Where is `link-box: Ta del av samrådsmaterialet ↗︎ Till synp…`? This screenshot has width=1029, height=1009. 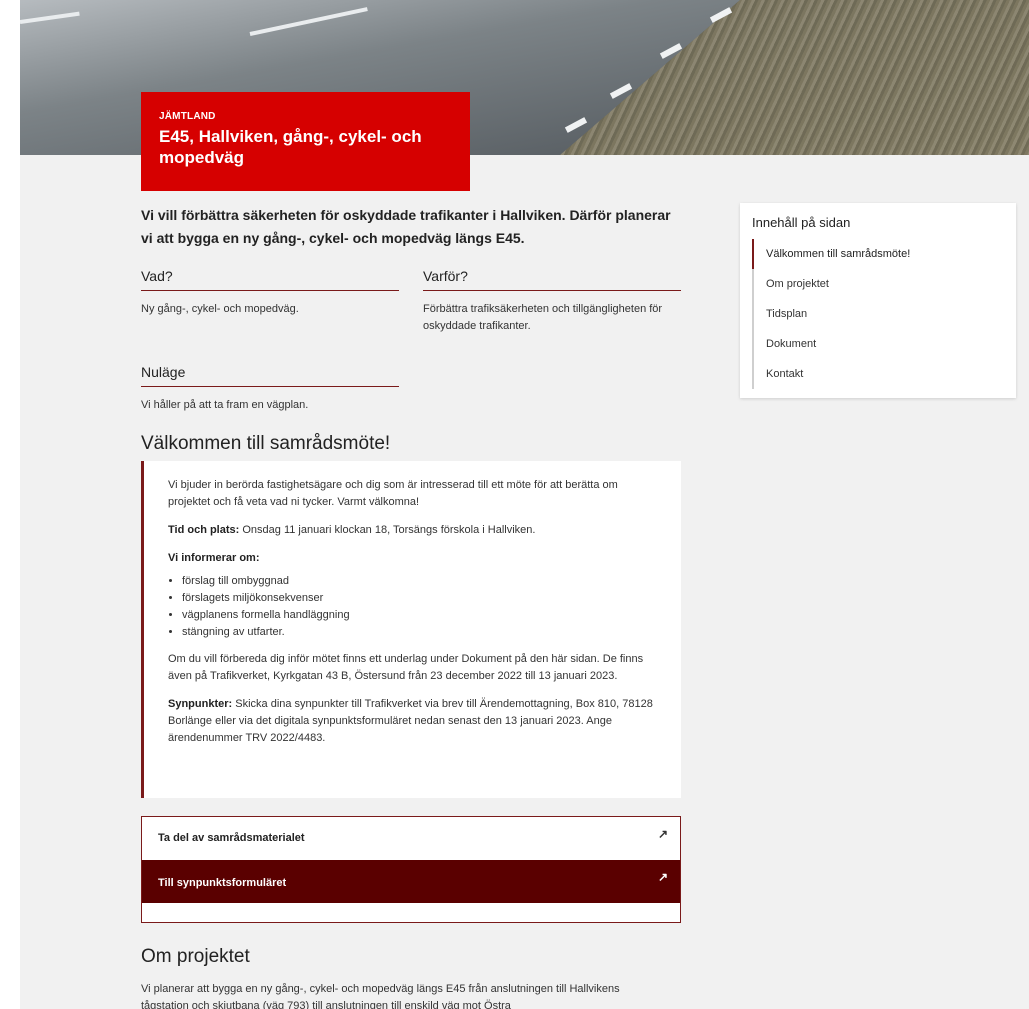
link-box: Ta del av samrådsmaterialet ↗︎ Till synp… is located at coordinates (411, 869).